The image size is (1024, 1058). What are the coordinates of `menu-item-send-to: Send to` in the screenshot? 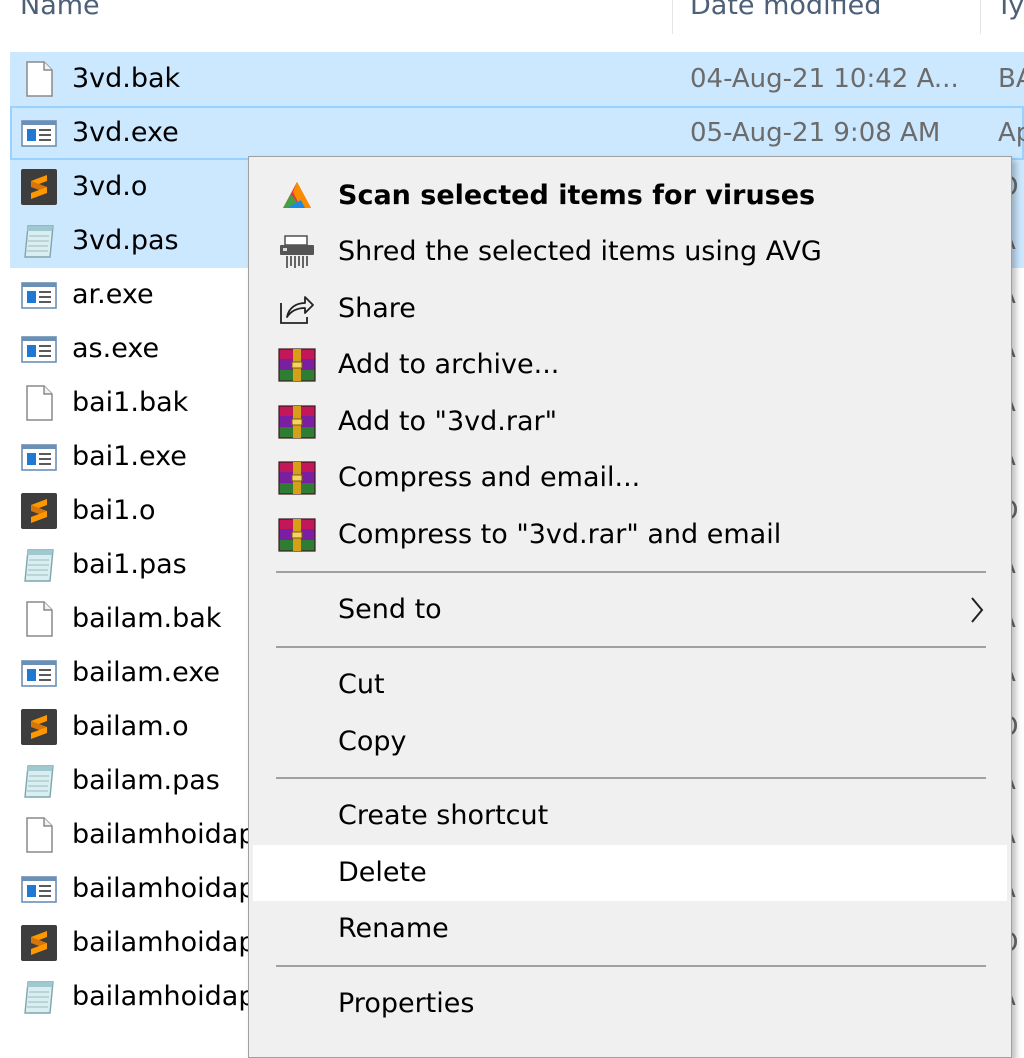 It's located at (630, 610).